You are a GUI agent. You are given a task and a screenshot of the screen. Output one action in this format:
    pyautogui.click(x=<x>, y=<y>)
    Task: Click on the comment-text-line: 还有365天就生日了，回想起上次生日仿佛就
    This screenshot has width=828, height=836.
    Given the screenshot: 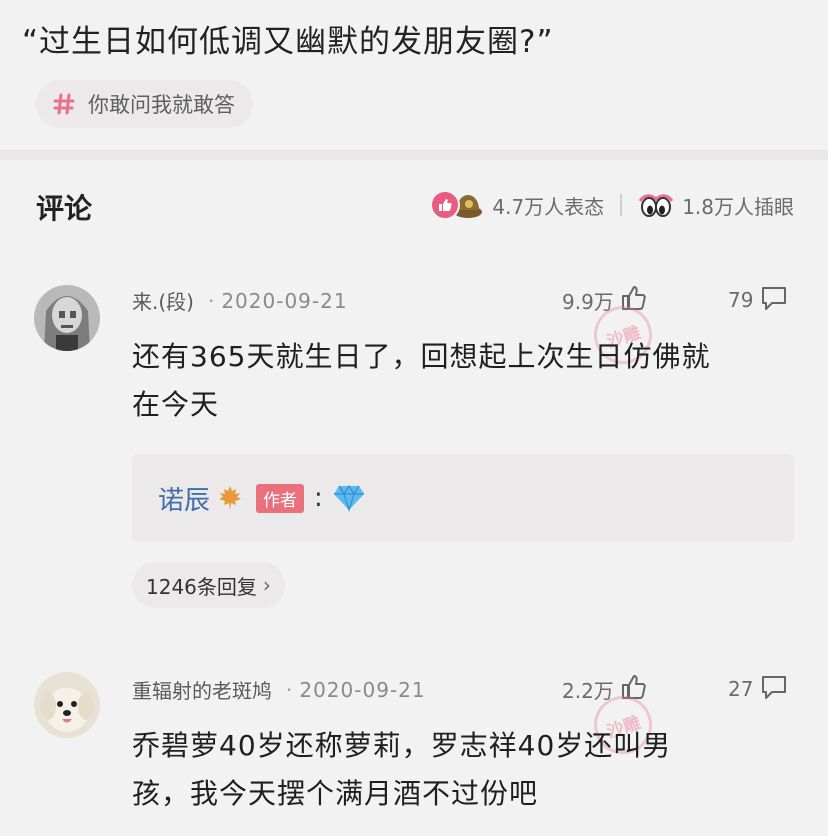 What is the action you would take?
    pyautogui.click(x=421, y=356)
    